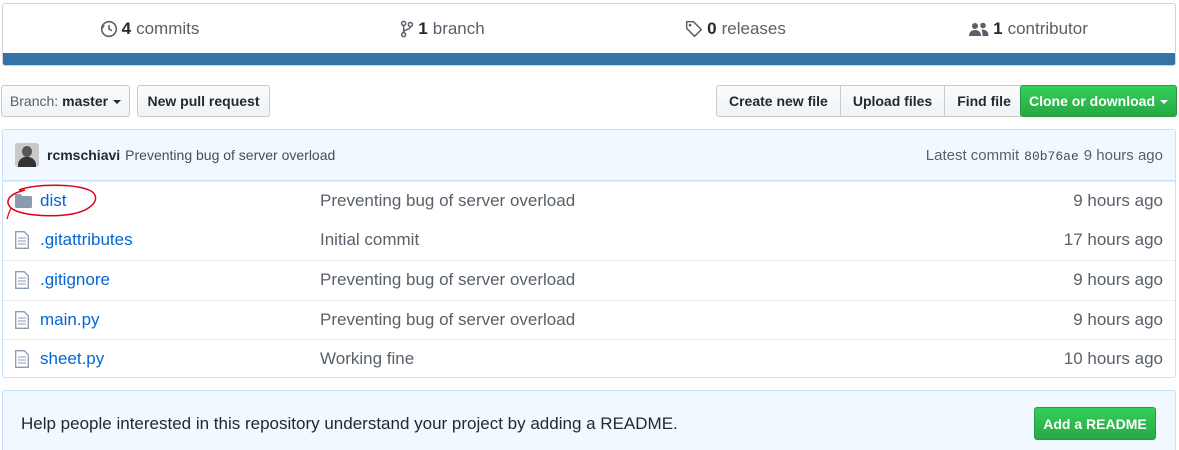  I want to click on file-commit-message: Initial commit, so click(692, 240).